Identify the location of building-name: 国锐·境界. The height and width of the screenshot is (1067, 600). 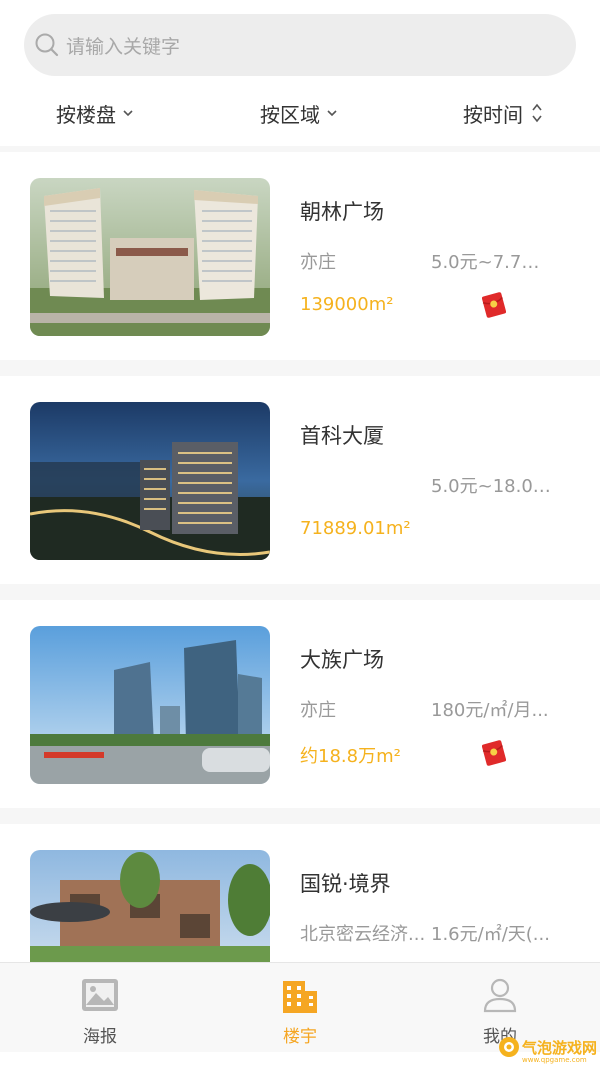
(345, 884).